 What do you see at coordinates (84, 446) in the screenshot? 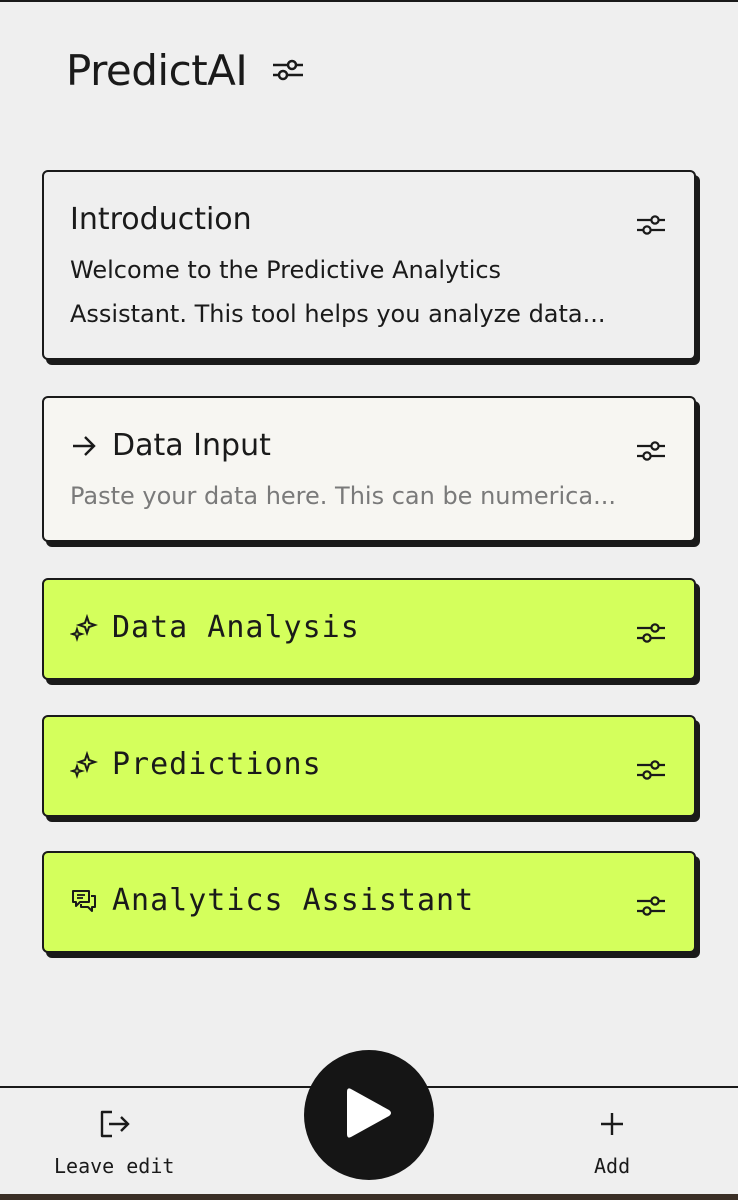
I see `arrow-right-icon` at bounding box center [84, 446].